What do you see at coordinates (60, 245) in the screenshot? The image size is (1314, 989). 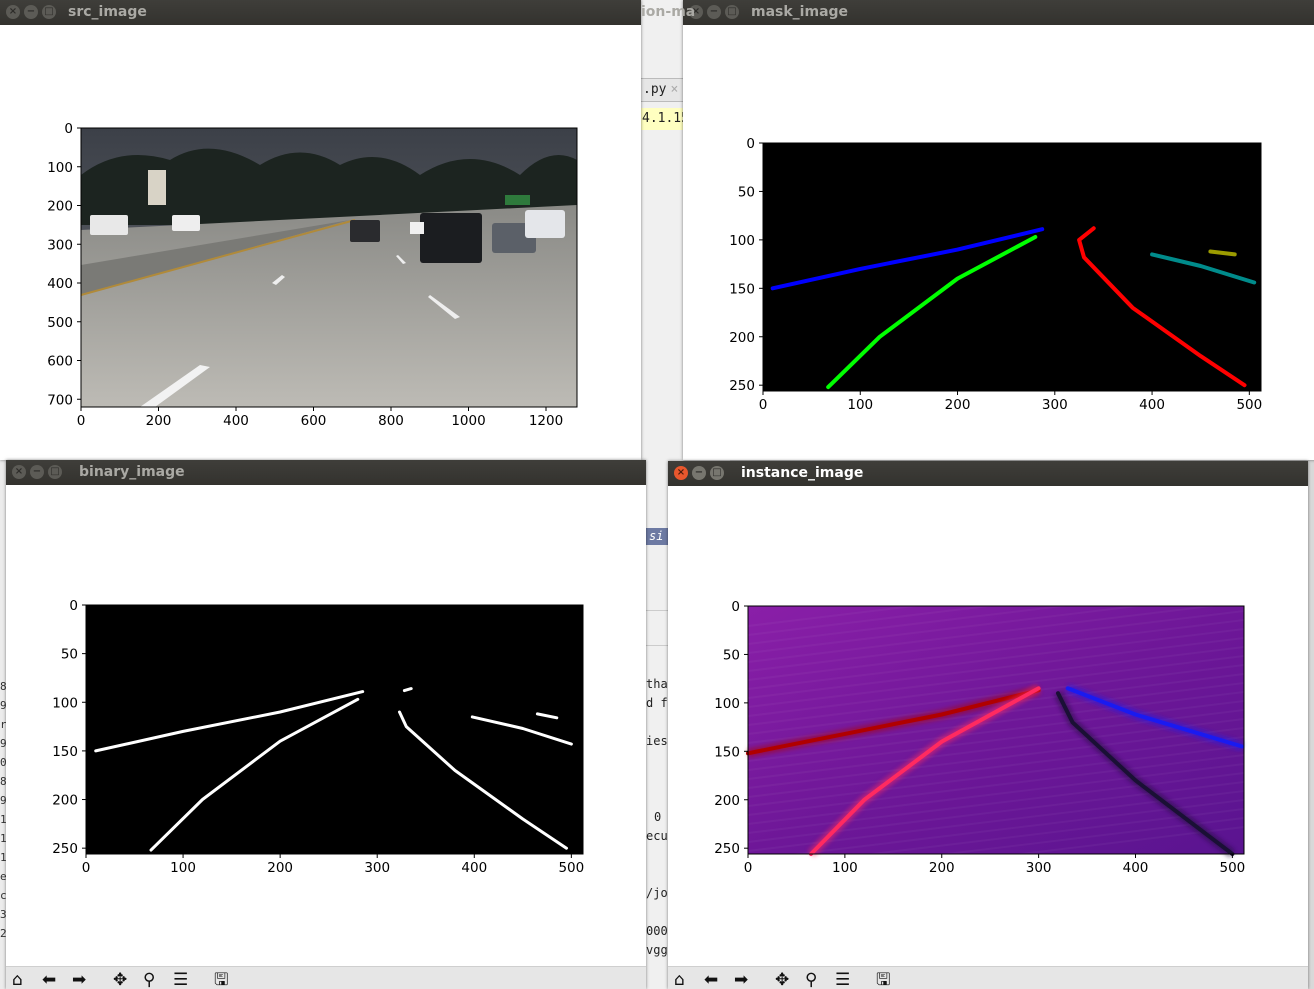 I see `y-tick-label: 300` at bounding box center [60, 245].